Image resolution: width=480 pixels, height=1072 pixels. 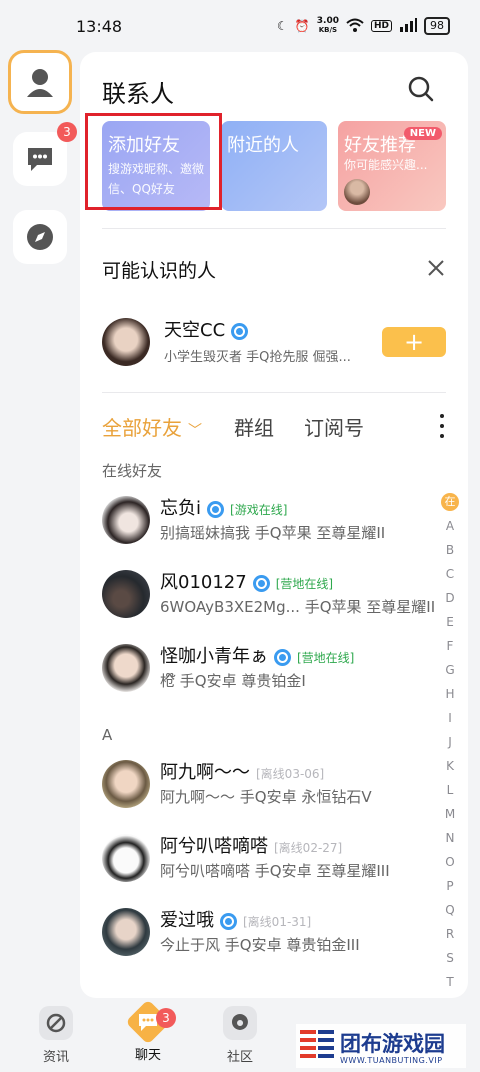 I want to click on friend-name: 怪咖小青年ぁ, so click(x=214, y=656).